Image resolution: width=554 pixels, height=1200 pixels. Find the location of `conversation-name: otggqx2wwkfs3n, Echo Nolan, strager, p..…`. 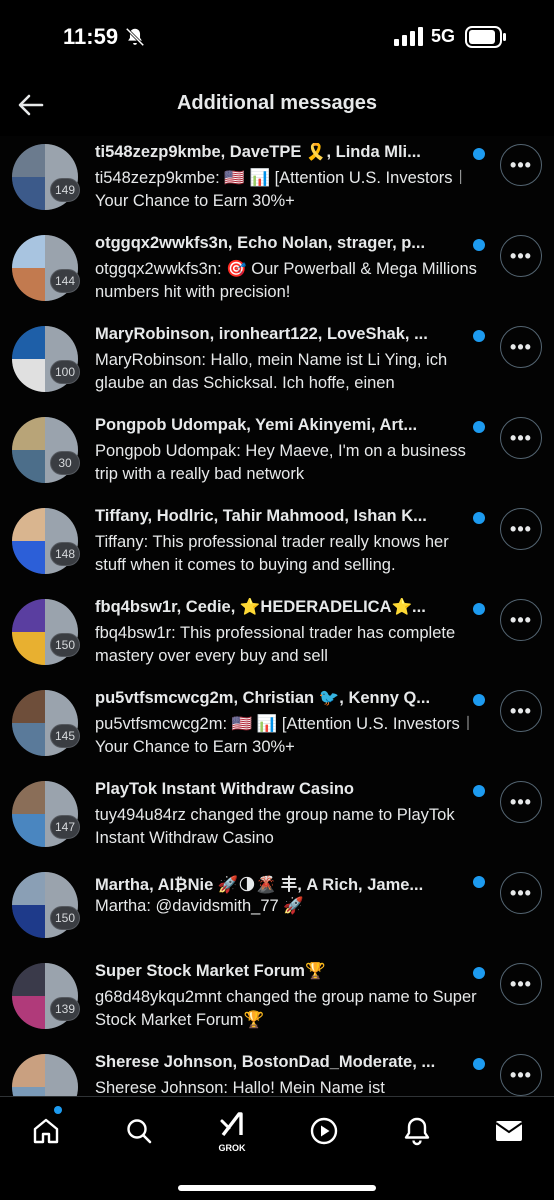

conversation-name: otggqx2wwkfs3n, Echo Nolan, strager, p..… is located at coordinates (260, 243).